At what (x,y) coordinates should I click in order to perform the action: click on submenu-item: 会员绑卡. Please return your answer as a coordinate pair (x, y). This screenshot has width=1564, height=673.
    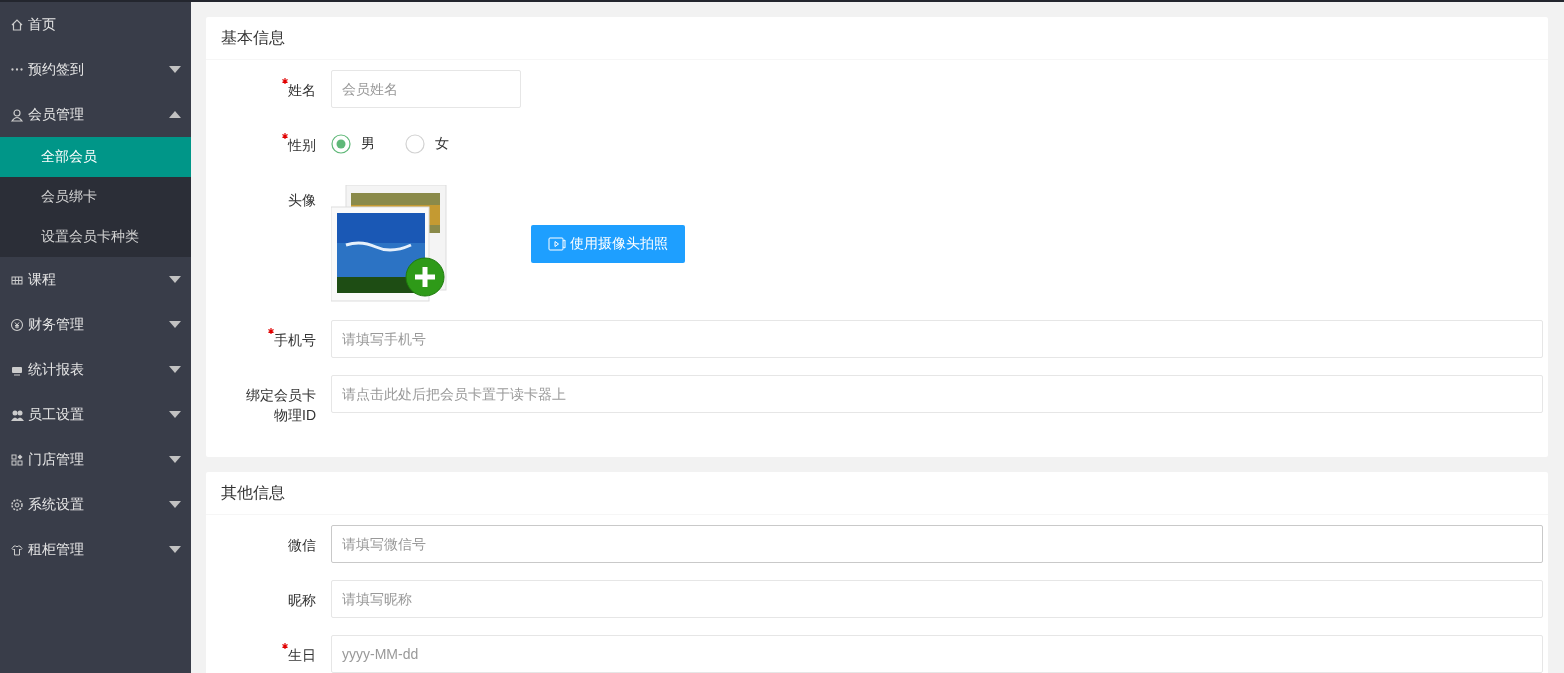
    Looking at the image, I should click on (95, 197).